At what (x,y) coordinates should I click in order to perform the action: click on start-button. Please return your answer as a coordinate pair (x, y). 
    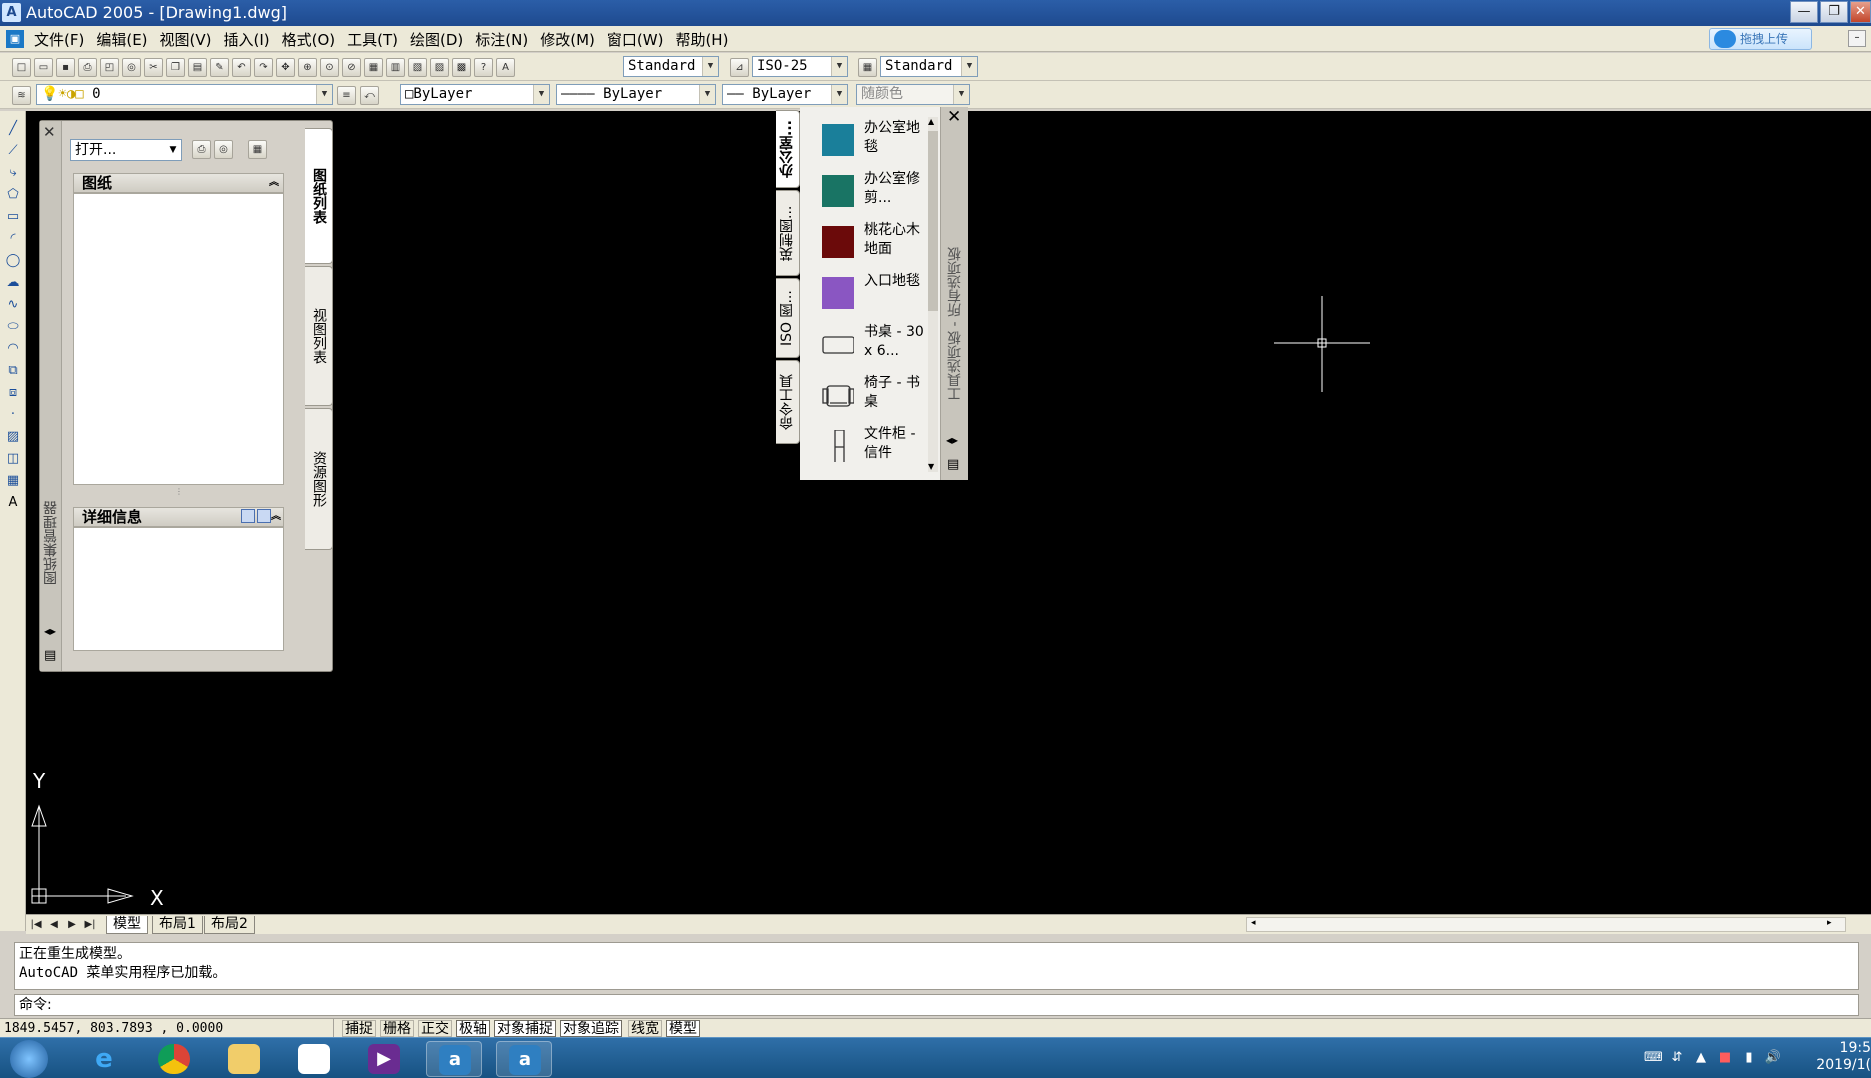
    Looking at the image, I should click on (29, 1059).